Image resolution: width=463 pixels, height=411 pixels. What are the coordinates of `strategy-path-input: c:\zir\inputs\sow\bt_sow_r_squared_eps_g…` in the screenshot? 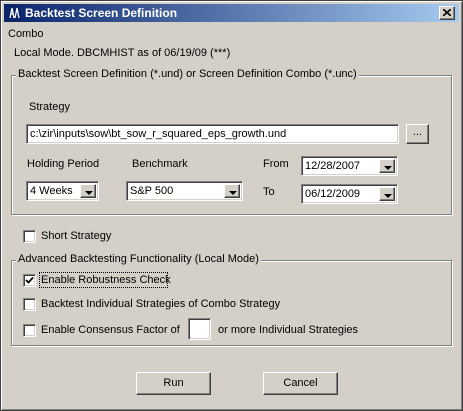 It's located at (212, 134).